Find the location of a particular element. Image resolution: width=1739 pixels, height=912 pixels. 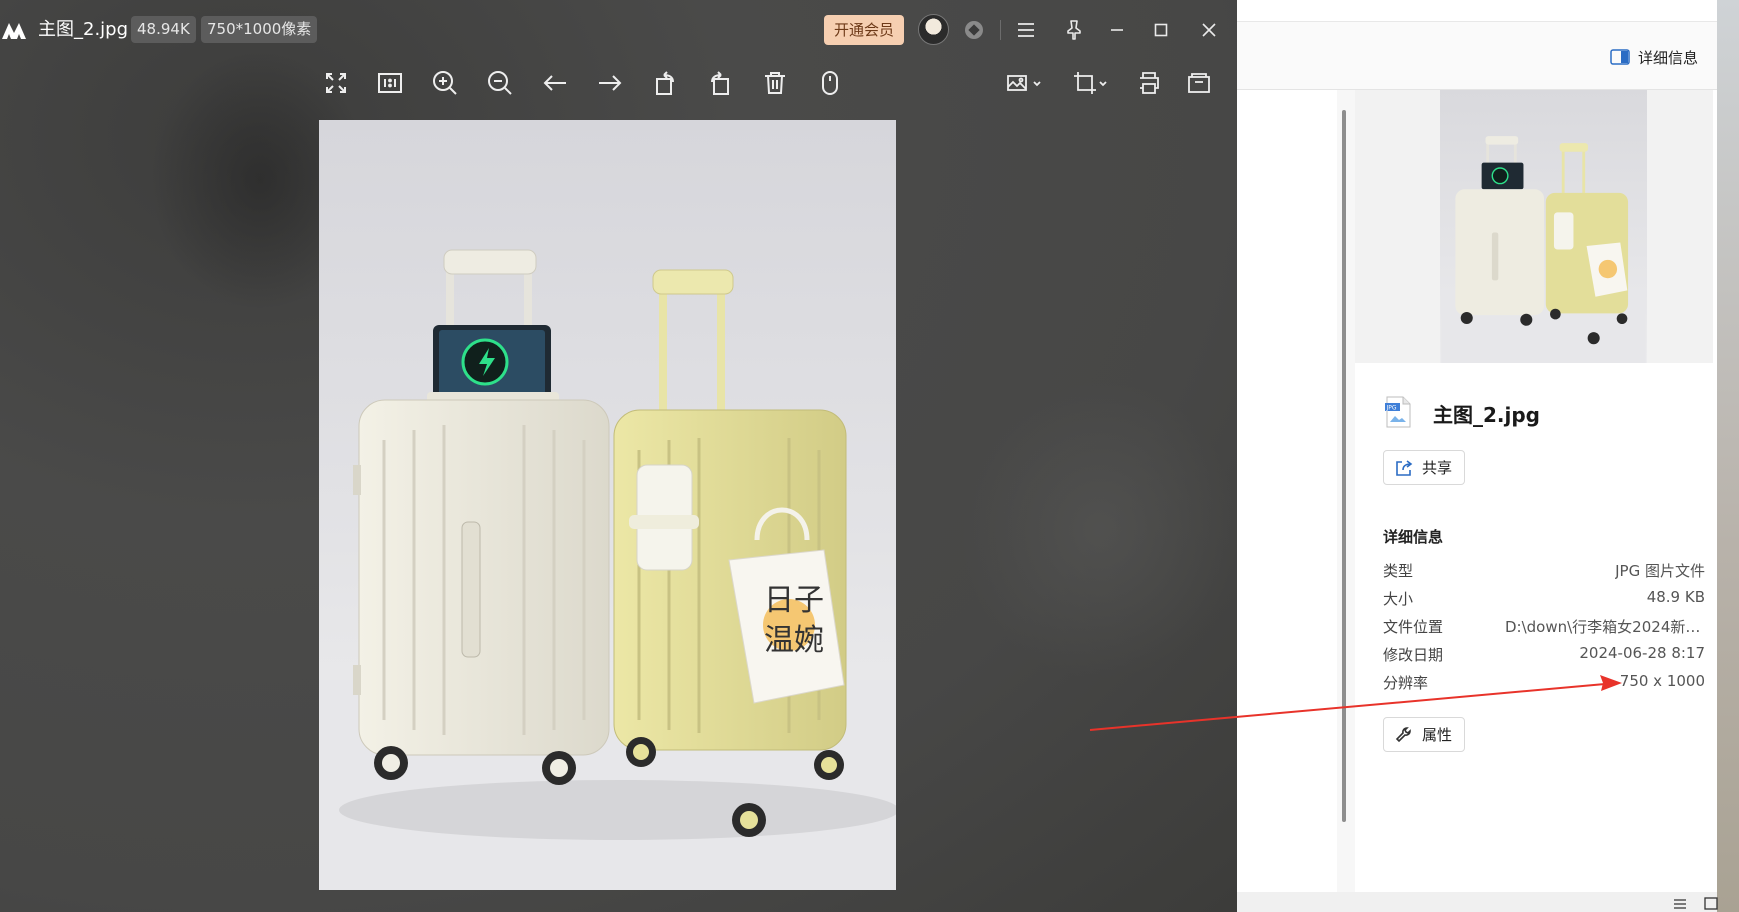

rotate-left-icon is located at coordinates (665, 83).